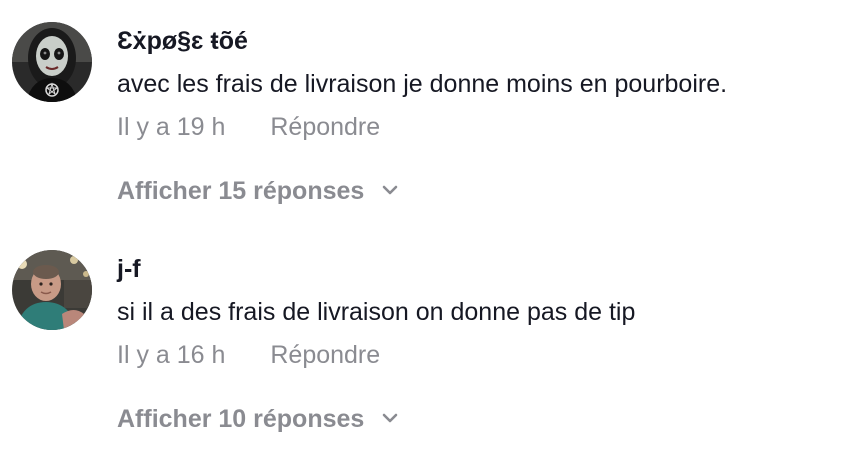 The image size is (858, 462). I want to click on username: Ɛẋpø§ɛ ŧõé, so click(481, 41).